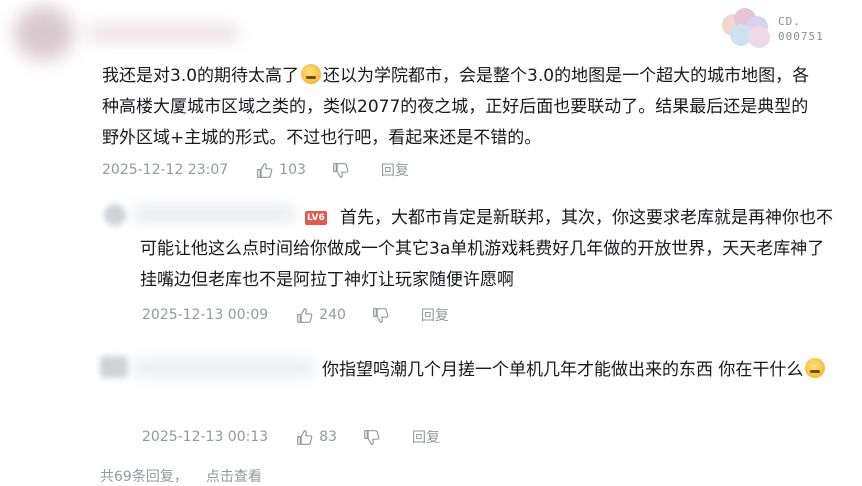 The width and height of the screenshot is (862, 486). What do you see at coordinates (801, 29) in the screenshot?
I see `fan-badge-code: CD. 000751` at bounding box center [801, 29].